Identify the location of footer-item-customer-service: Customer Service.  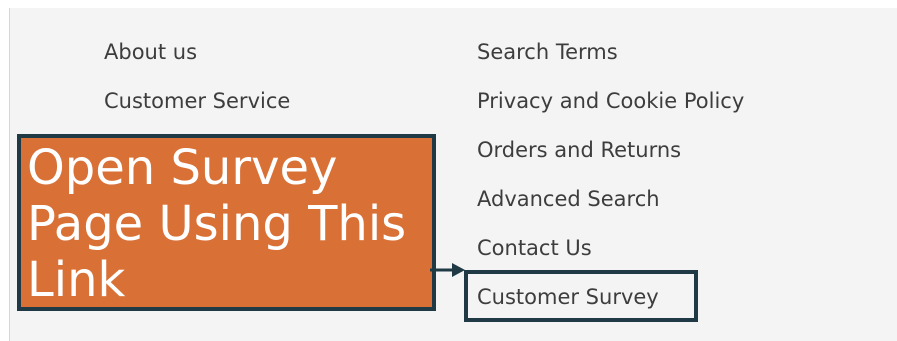
(197, 109).